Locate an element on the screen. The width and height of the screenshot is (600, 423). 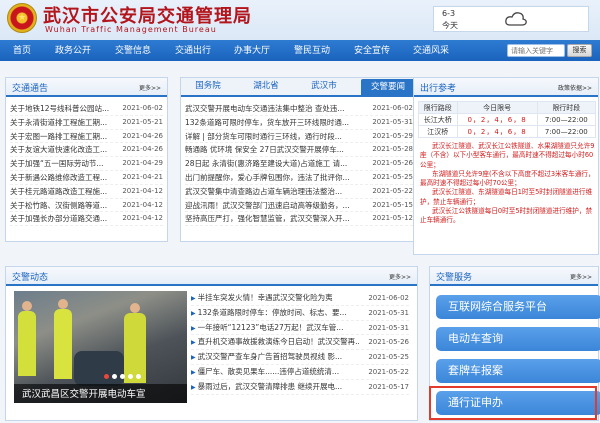
site-subtitle: Wuhan Traffic Management Bureau is located at coordinates (131, 29).